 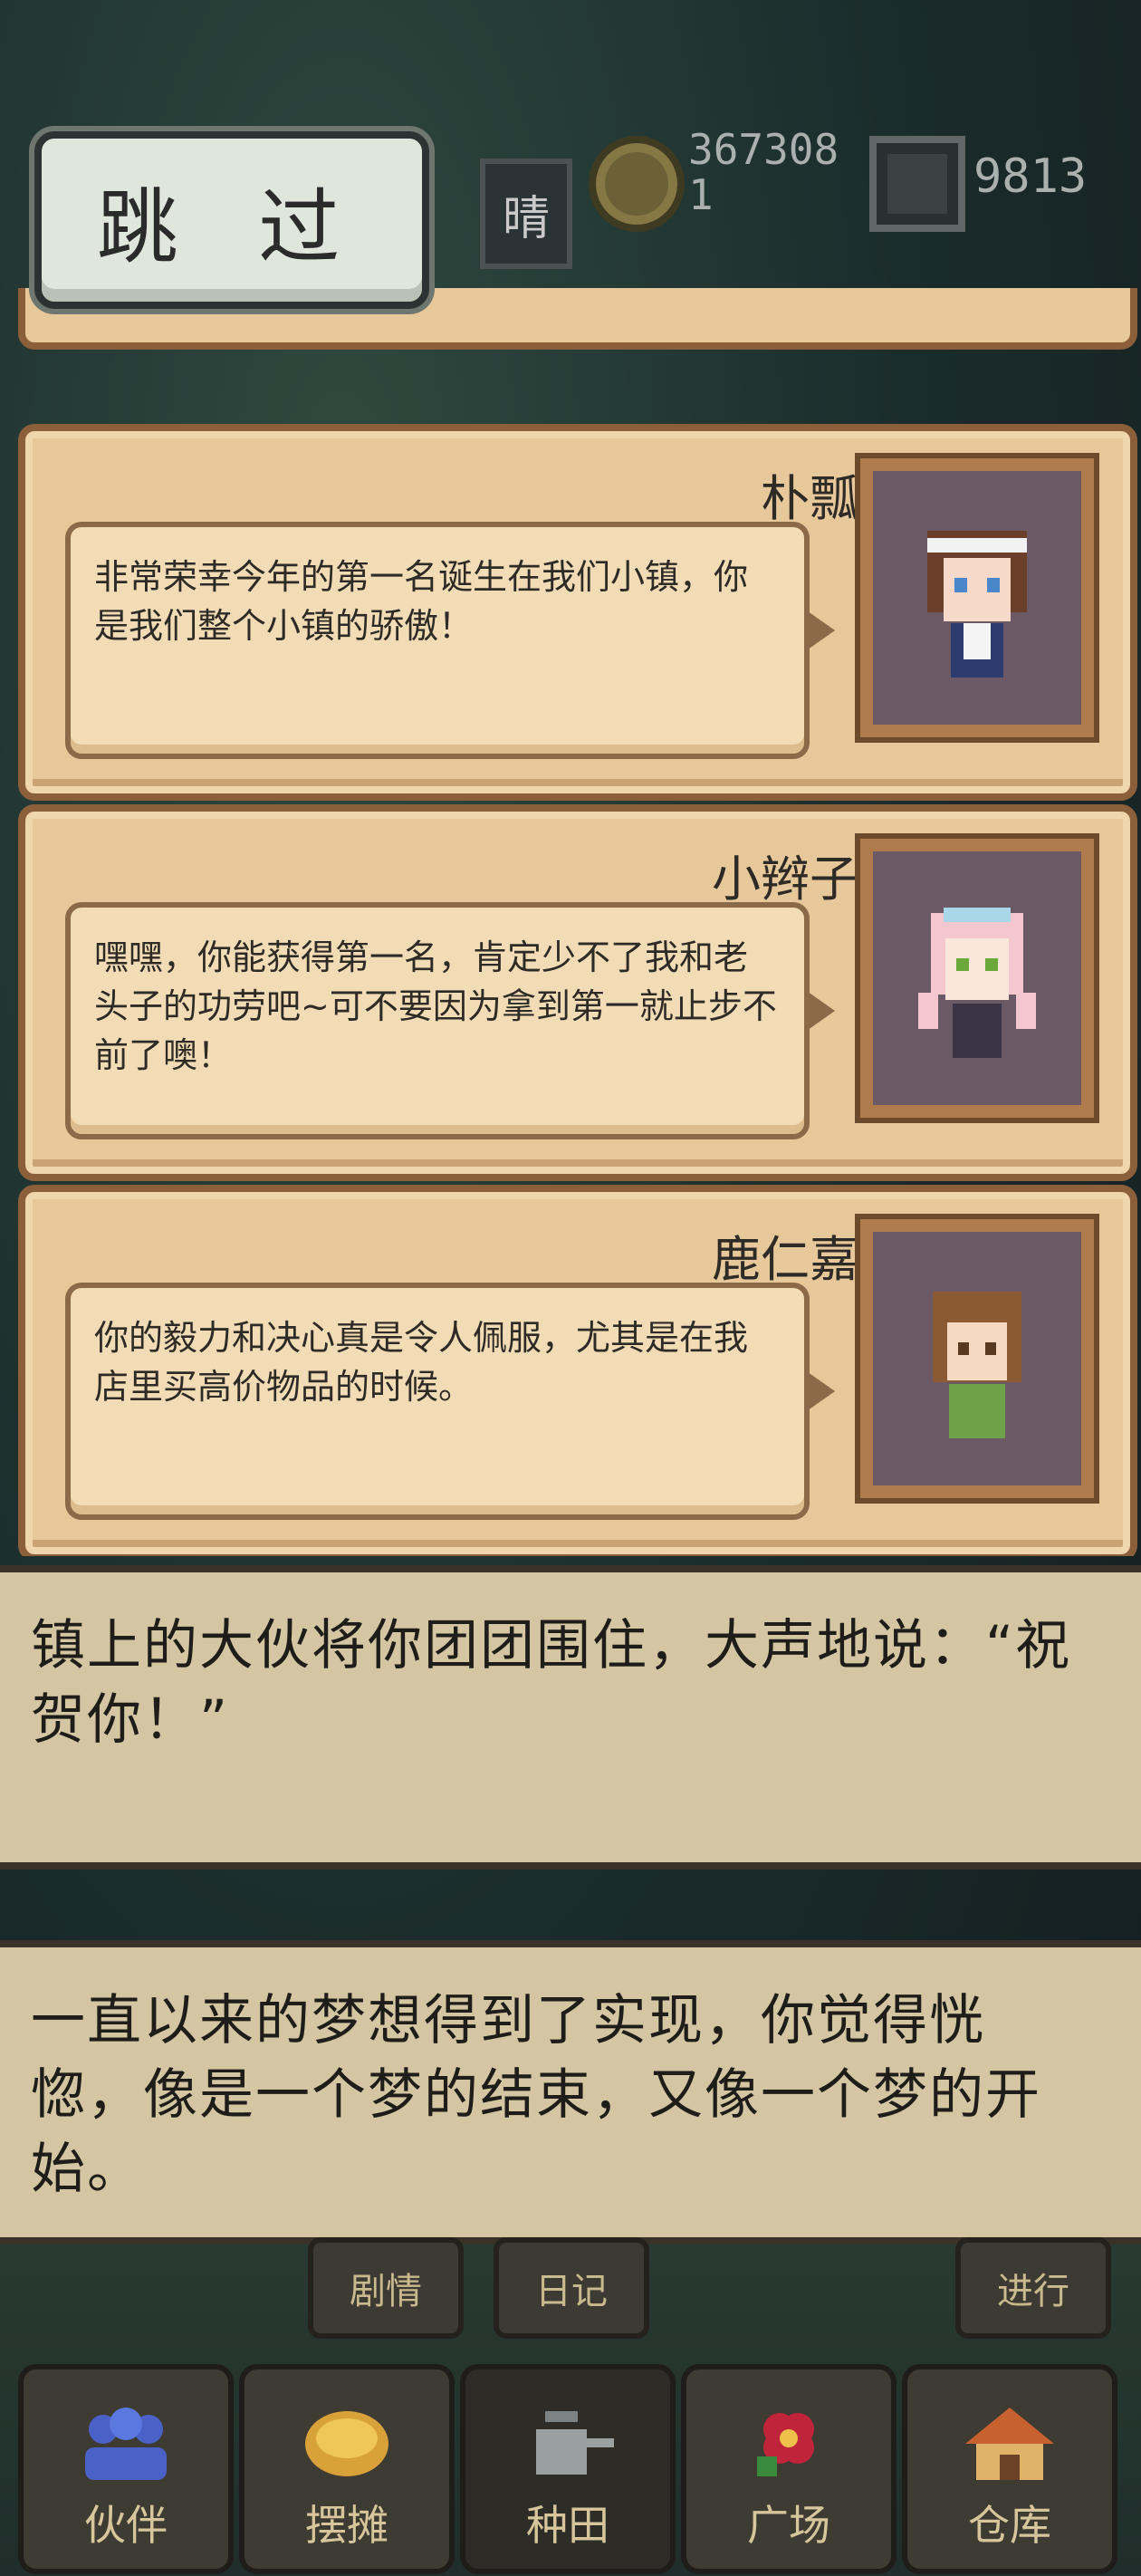 I want to click on nav-label: 广场, so click(x=788, y=2525).